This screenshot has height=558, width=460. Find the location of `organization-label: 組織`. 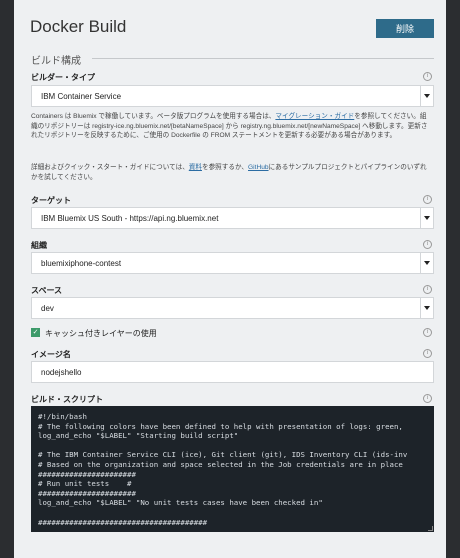

organization-label: 組織 is located at coordinates (39, 245).